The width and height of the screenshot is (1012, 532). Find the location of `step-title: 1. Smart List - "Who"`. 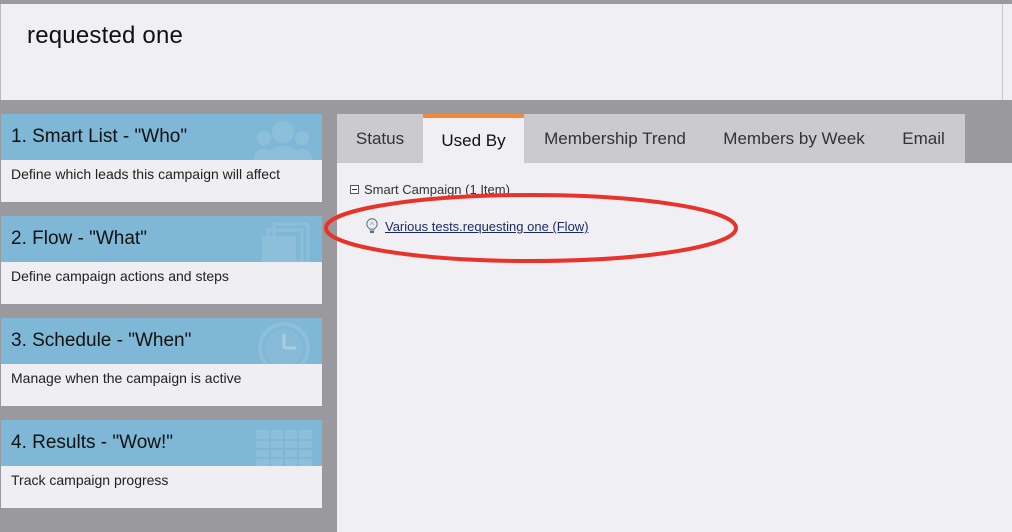

step-title: 1. Smart List - "Who" is located at coordinates (99, 136).